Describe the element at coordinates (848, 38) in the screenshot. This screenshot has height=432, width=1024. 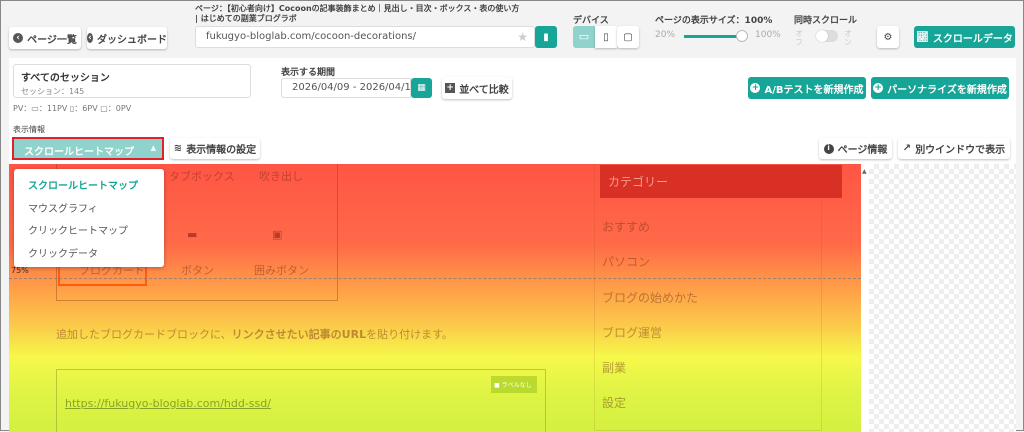
I see `sync-on-label: オン` at that location.